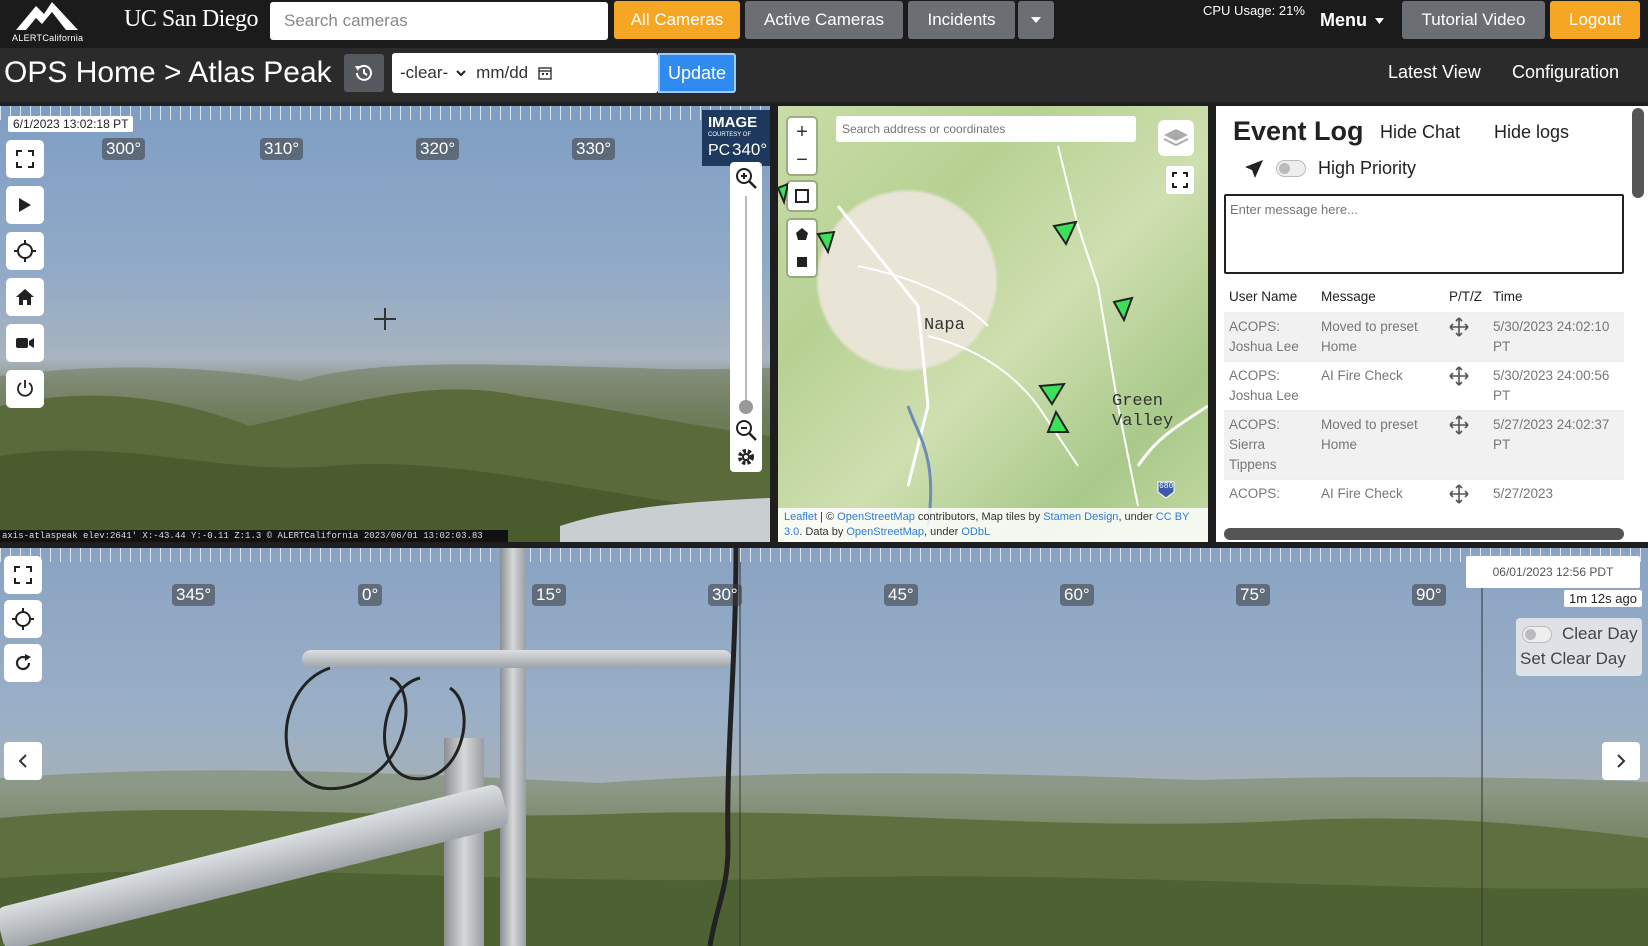 The image size is (1648, 946). Describe the element at coordinates (168, 73) in the screenshot. I see `breadcrumb: OPS Home > Atlas Peak` at that location.